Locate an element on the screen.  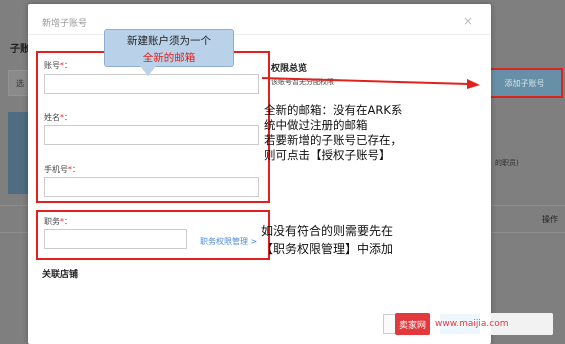
site-watermark: 卖家网 www.maijia.com is located at coordinates (474, 324).